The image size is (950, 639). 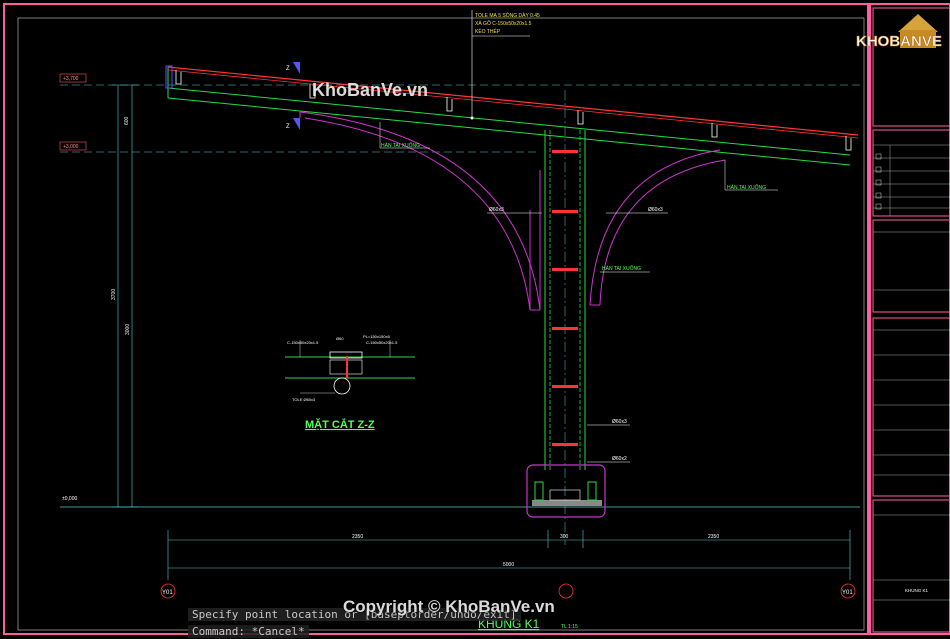 I want to click on section-marks, so click(x=296, y=96).